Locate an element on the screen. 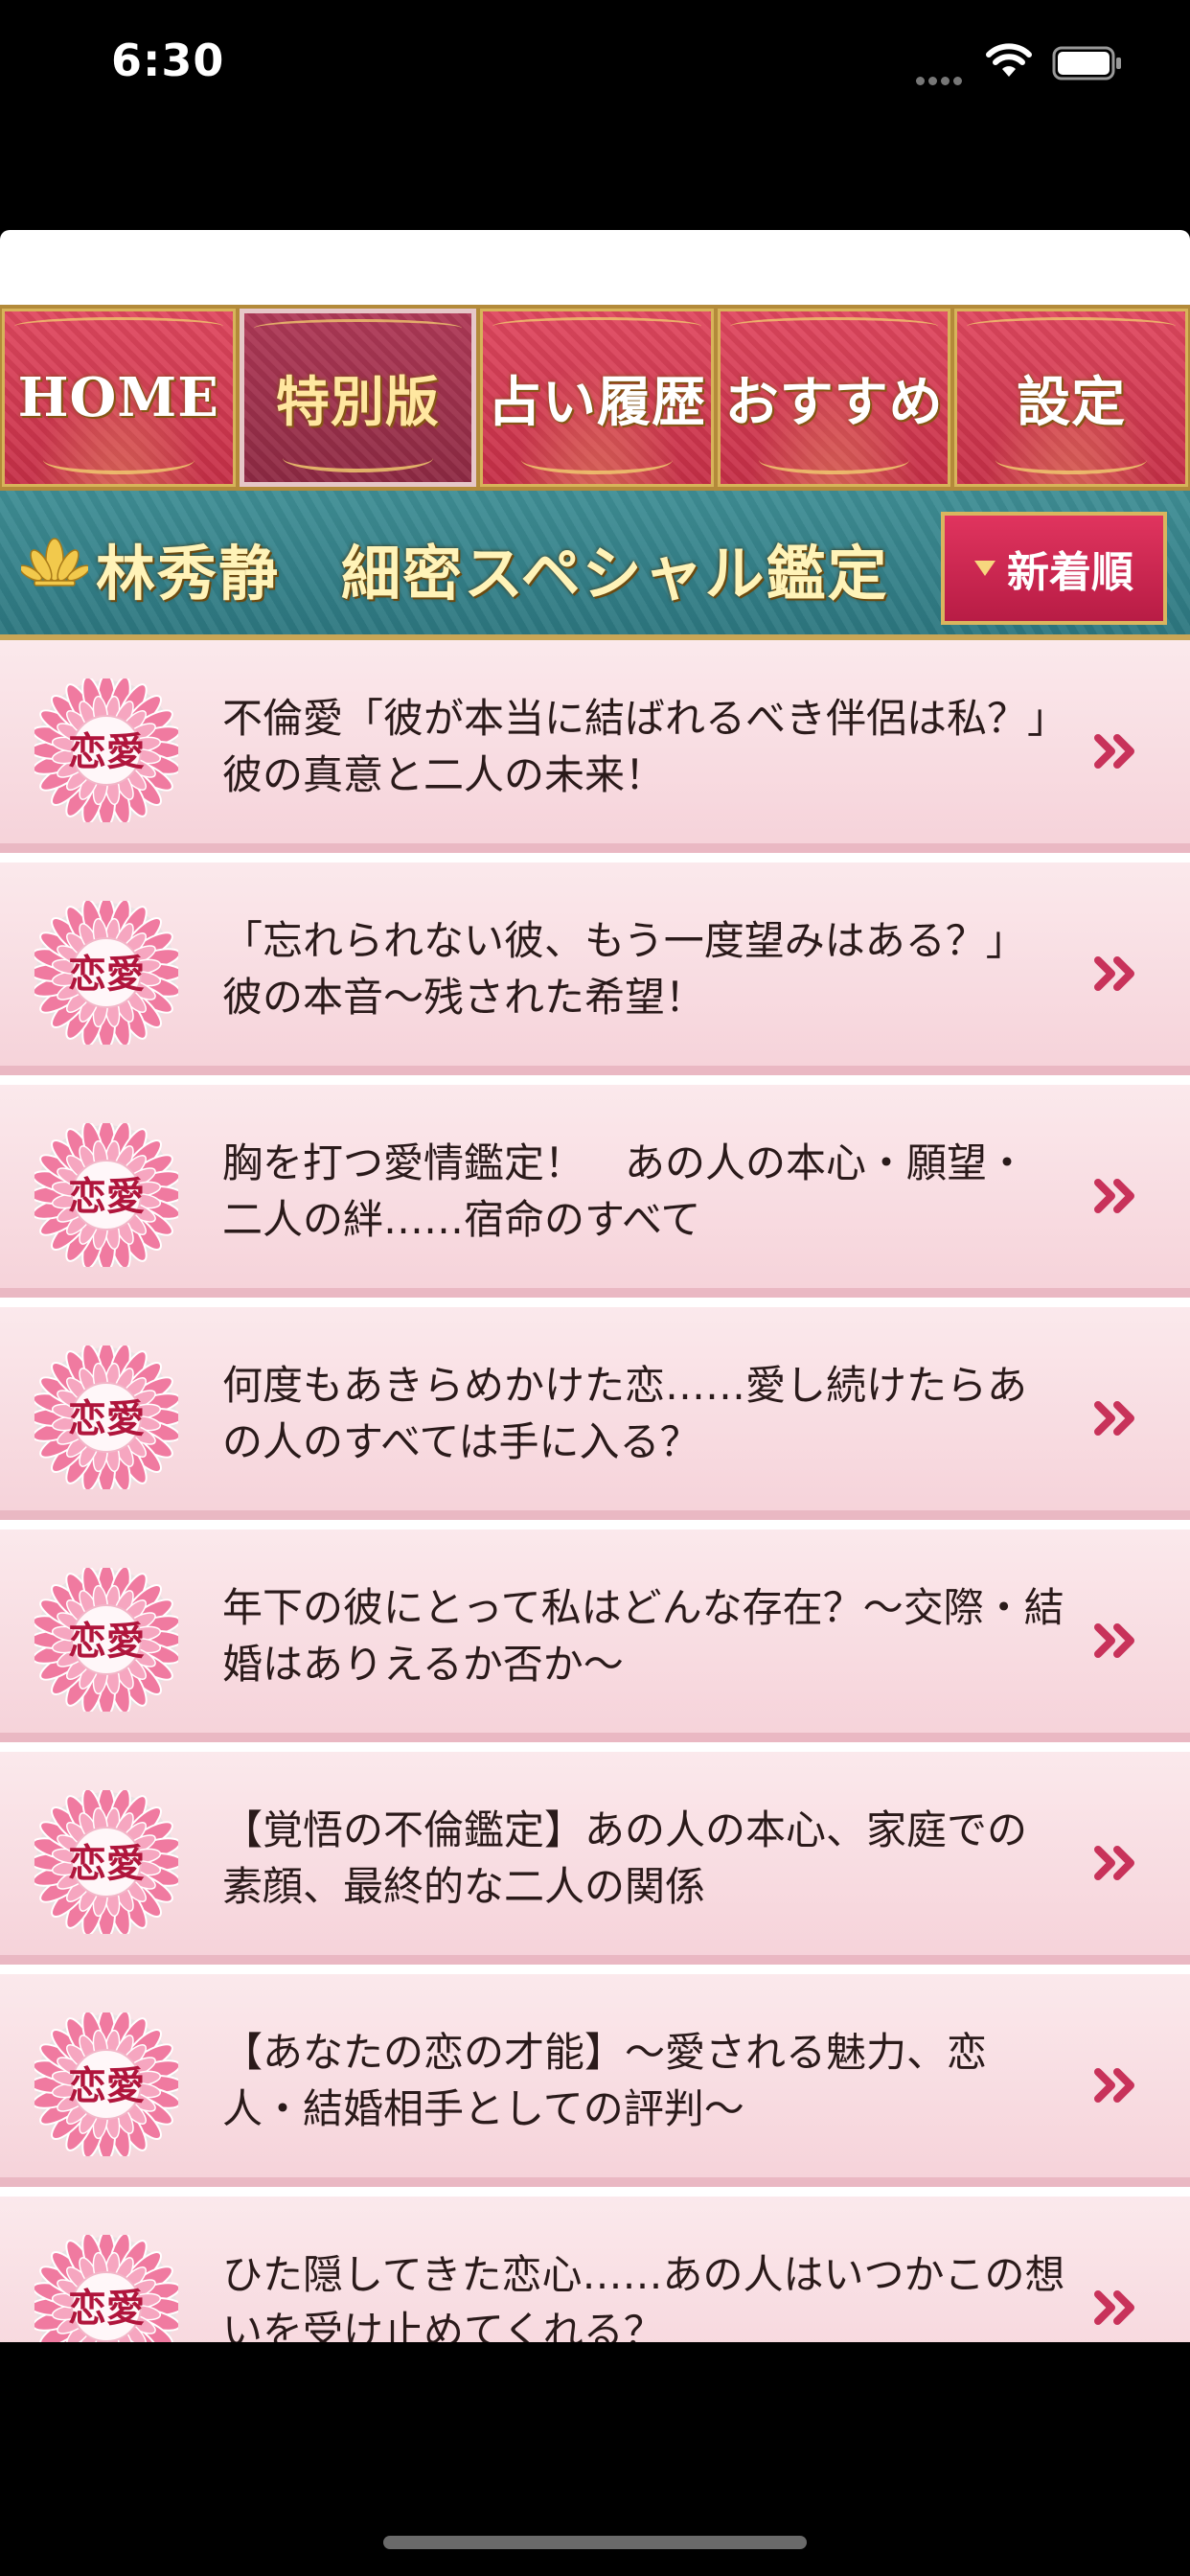  list-item-title: 不倫愛「彼が本当に結ばれるべき伴侶は私？」彼の真意と二人の未来！ is located at coordinates (635, 746).